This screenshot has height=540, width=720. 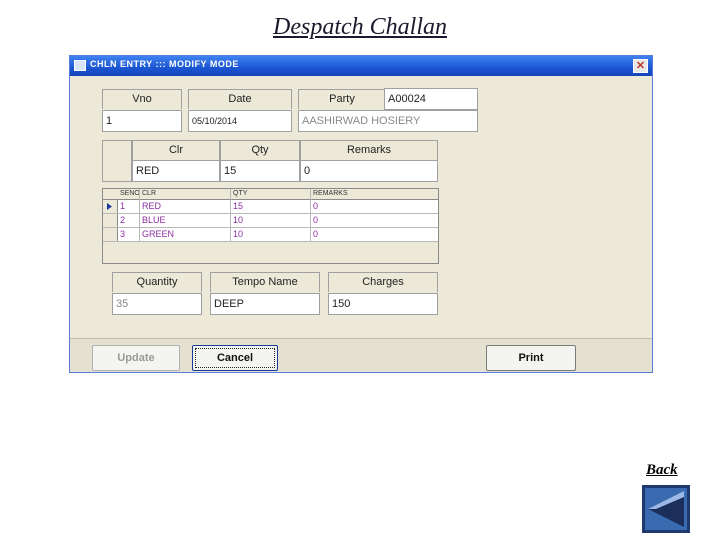 I want to click on grid-col-qty: QTY, so click(x=240, y=193).